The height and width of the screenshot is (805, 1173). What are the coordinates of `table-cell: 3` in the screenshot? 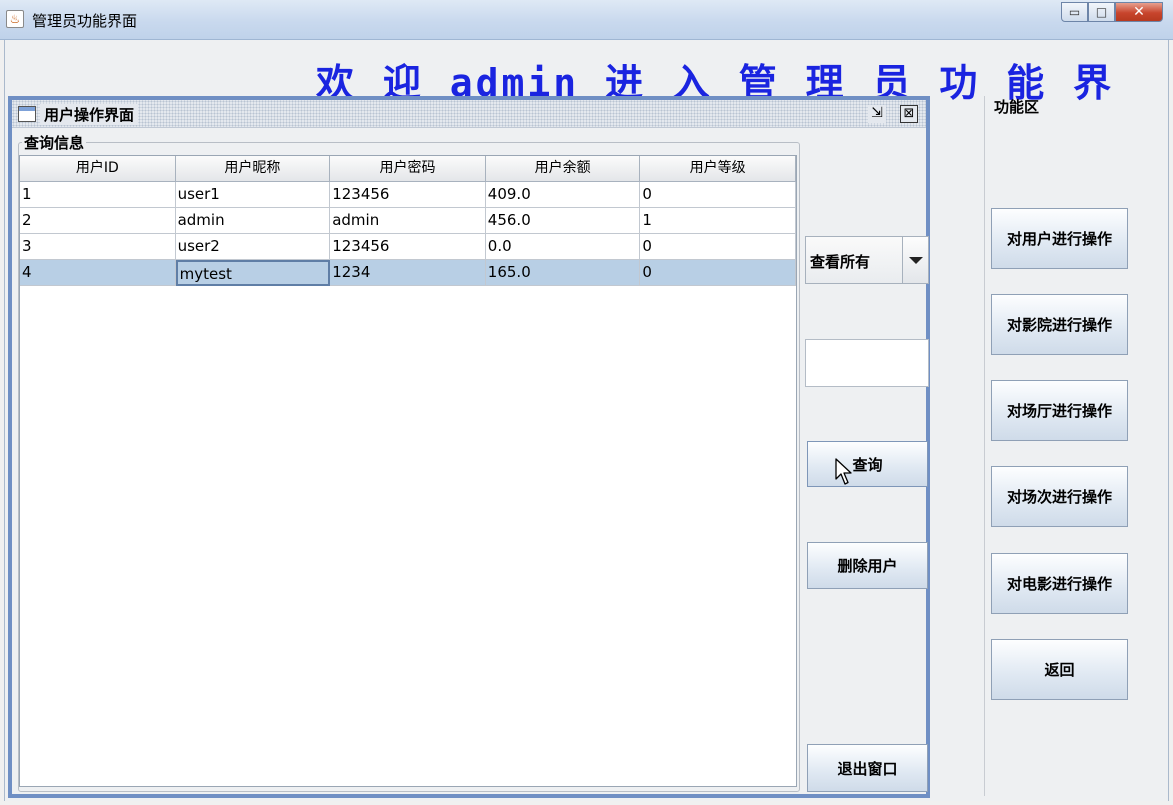 It's located at (98, 247).